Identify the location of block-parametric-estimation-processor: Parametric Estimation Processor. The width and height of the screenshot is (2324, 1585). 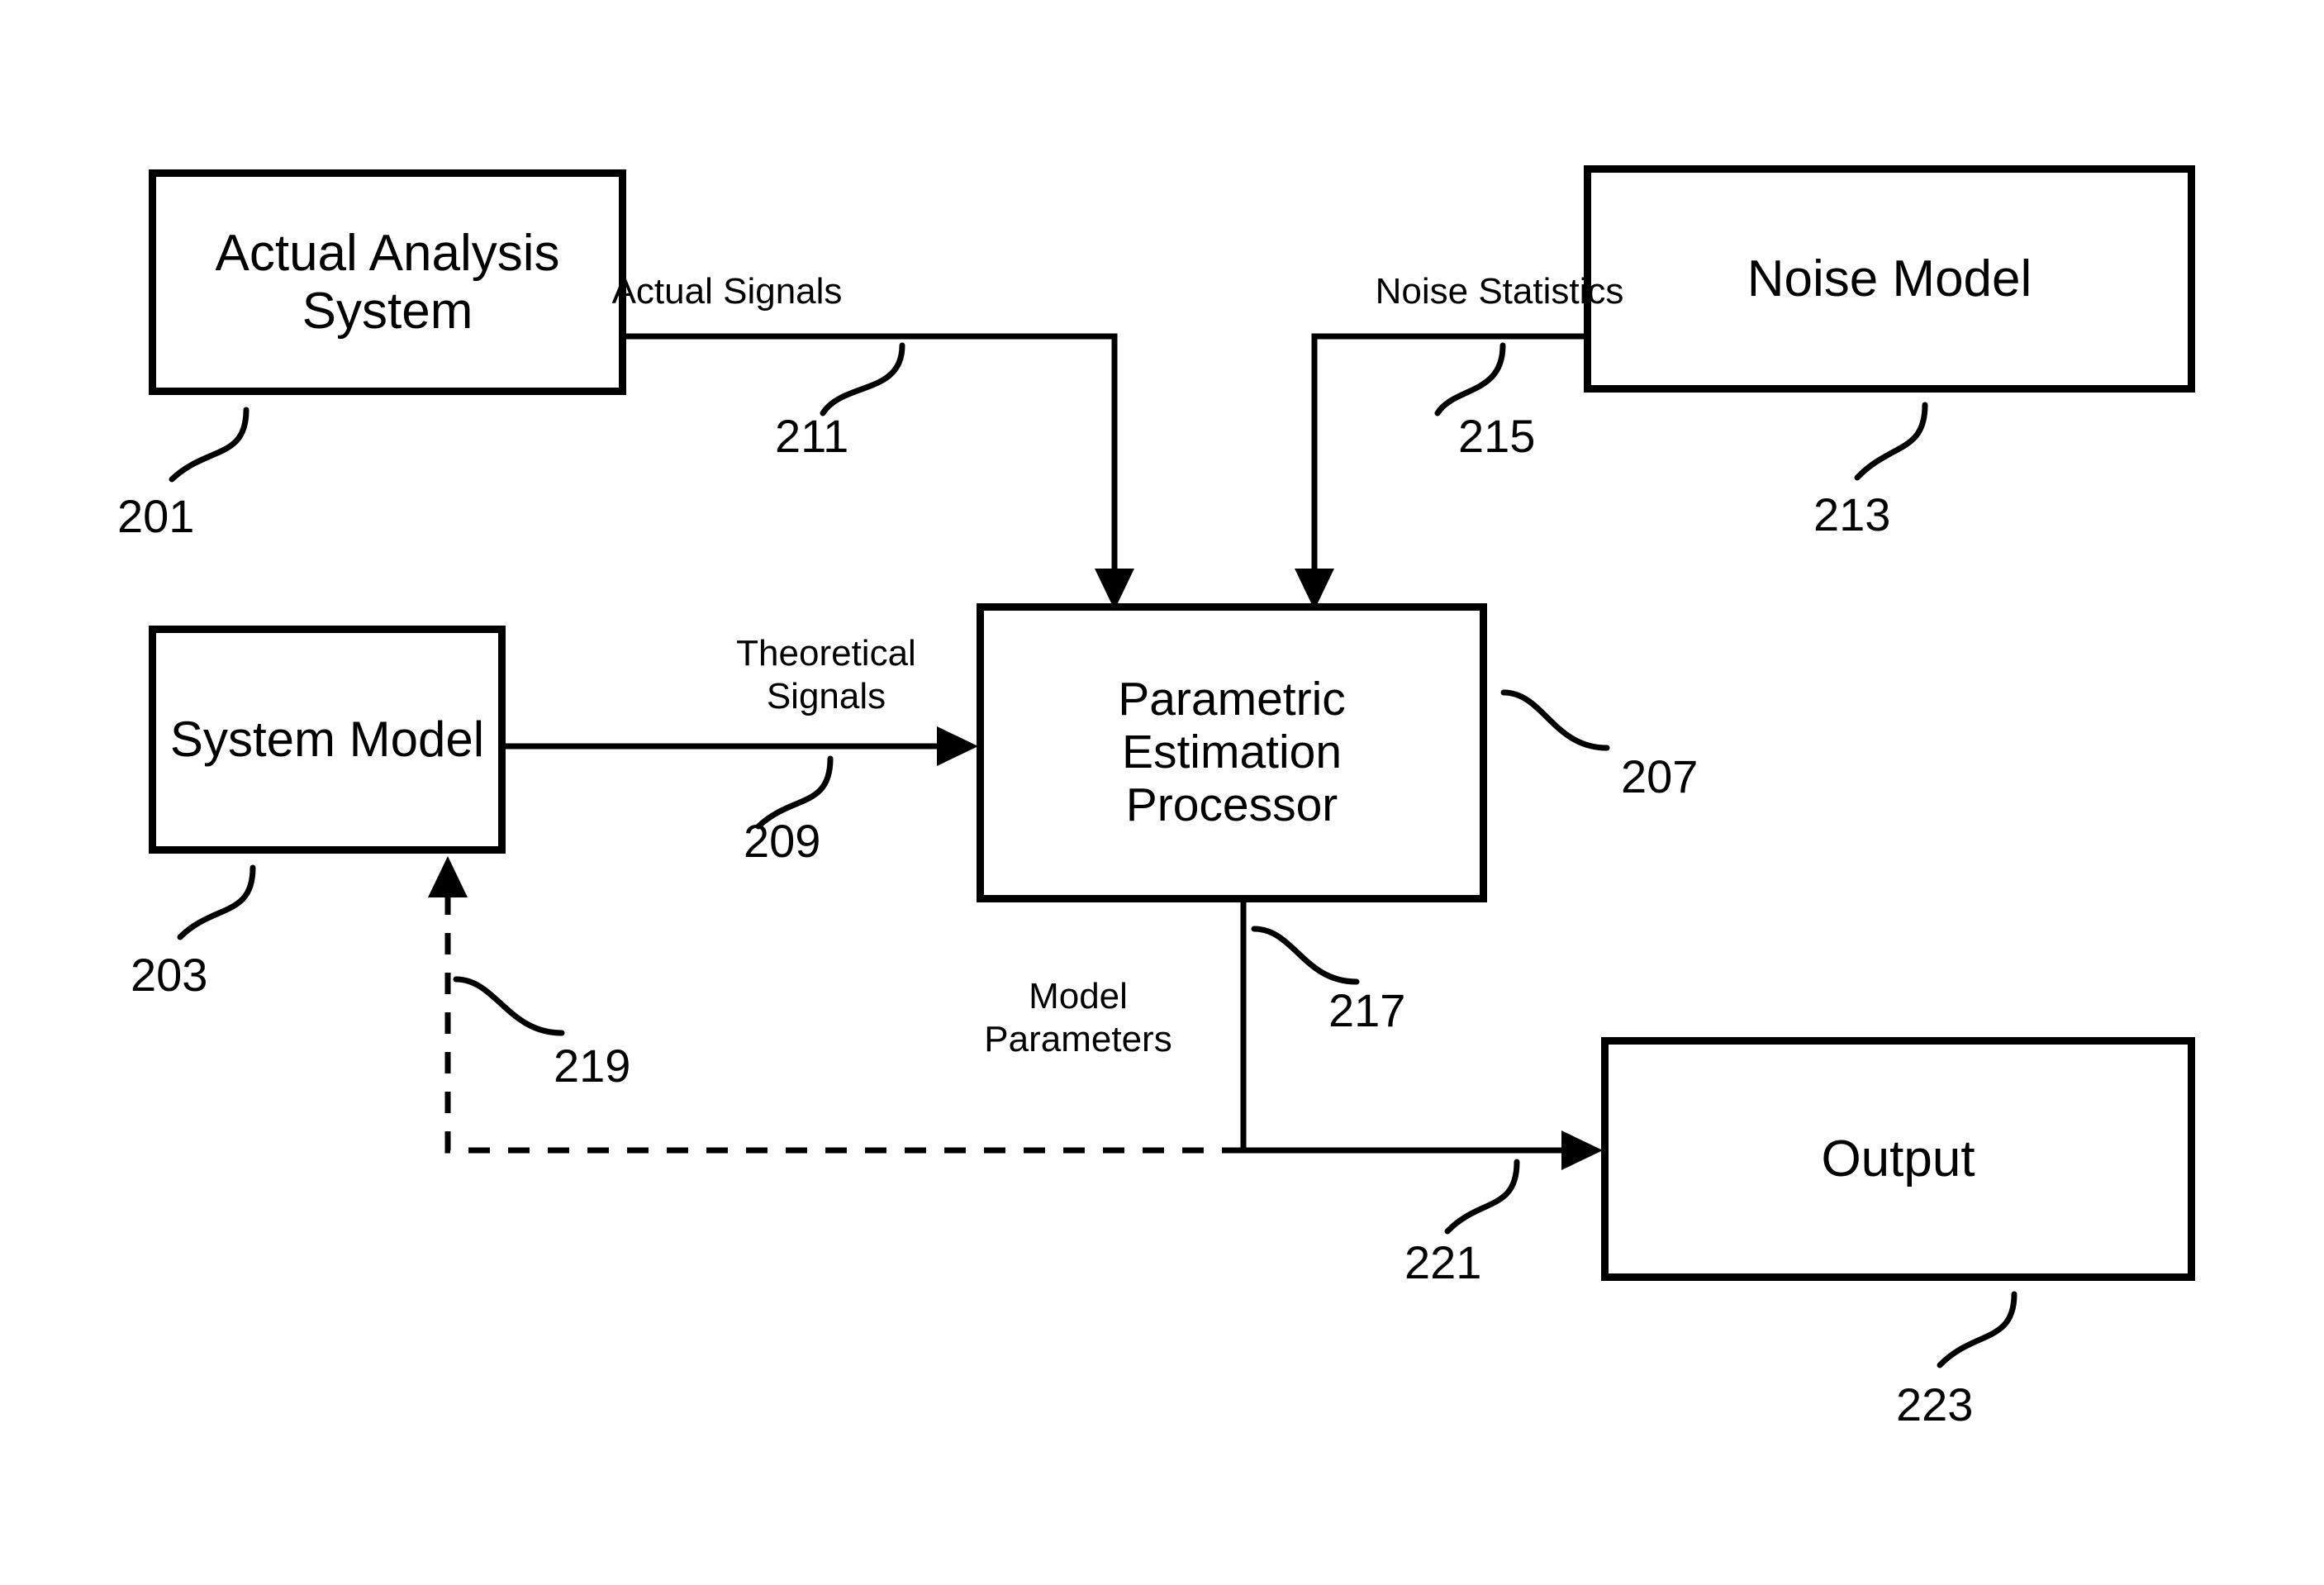
(1232, 752).